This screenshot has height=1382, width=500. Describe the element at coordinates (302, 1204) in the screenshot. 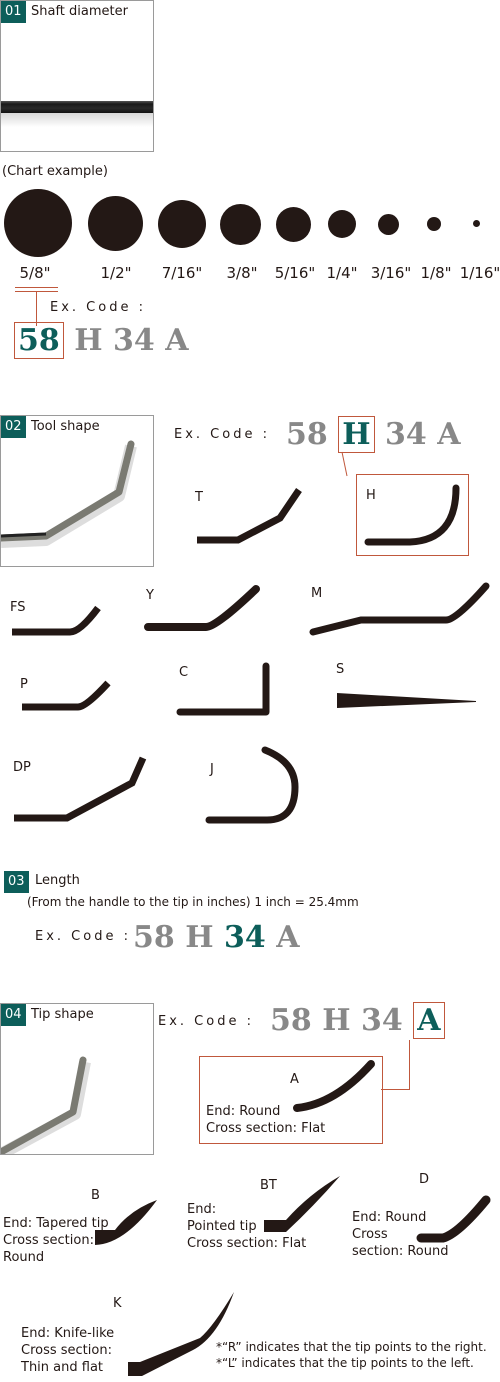

I see `tip-shape-bt-icon` at that location.